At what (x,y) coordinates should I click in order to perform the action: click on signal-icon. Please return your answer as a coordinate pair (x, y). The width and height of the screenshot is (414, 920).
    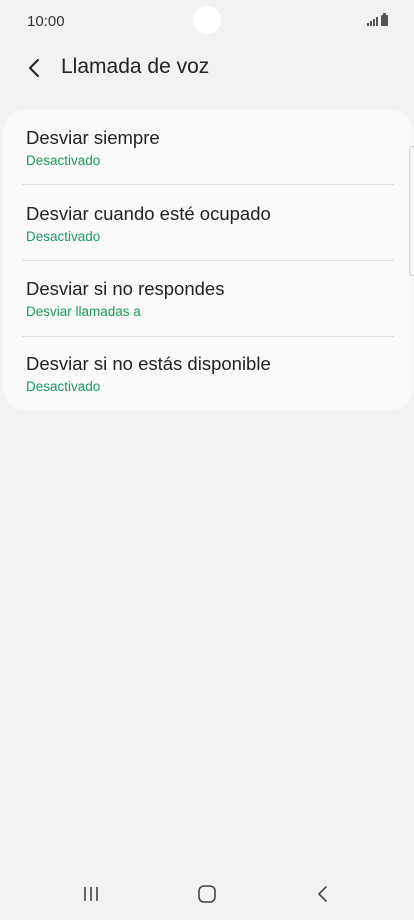
    Looking at the image, I should click on (372, 21).